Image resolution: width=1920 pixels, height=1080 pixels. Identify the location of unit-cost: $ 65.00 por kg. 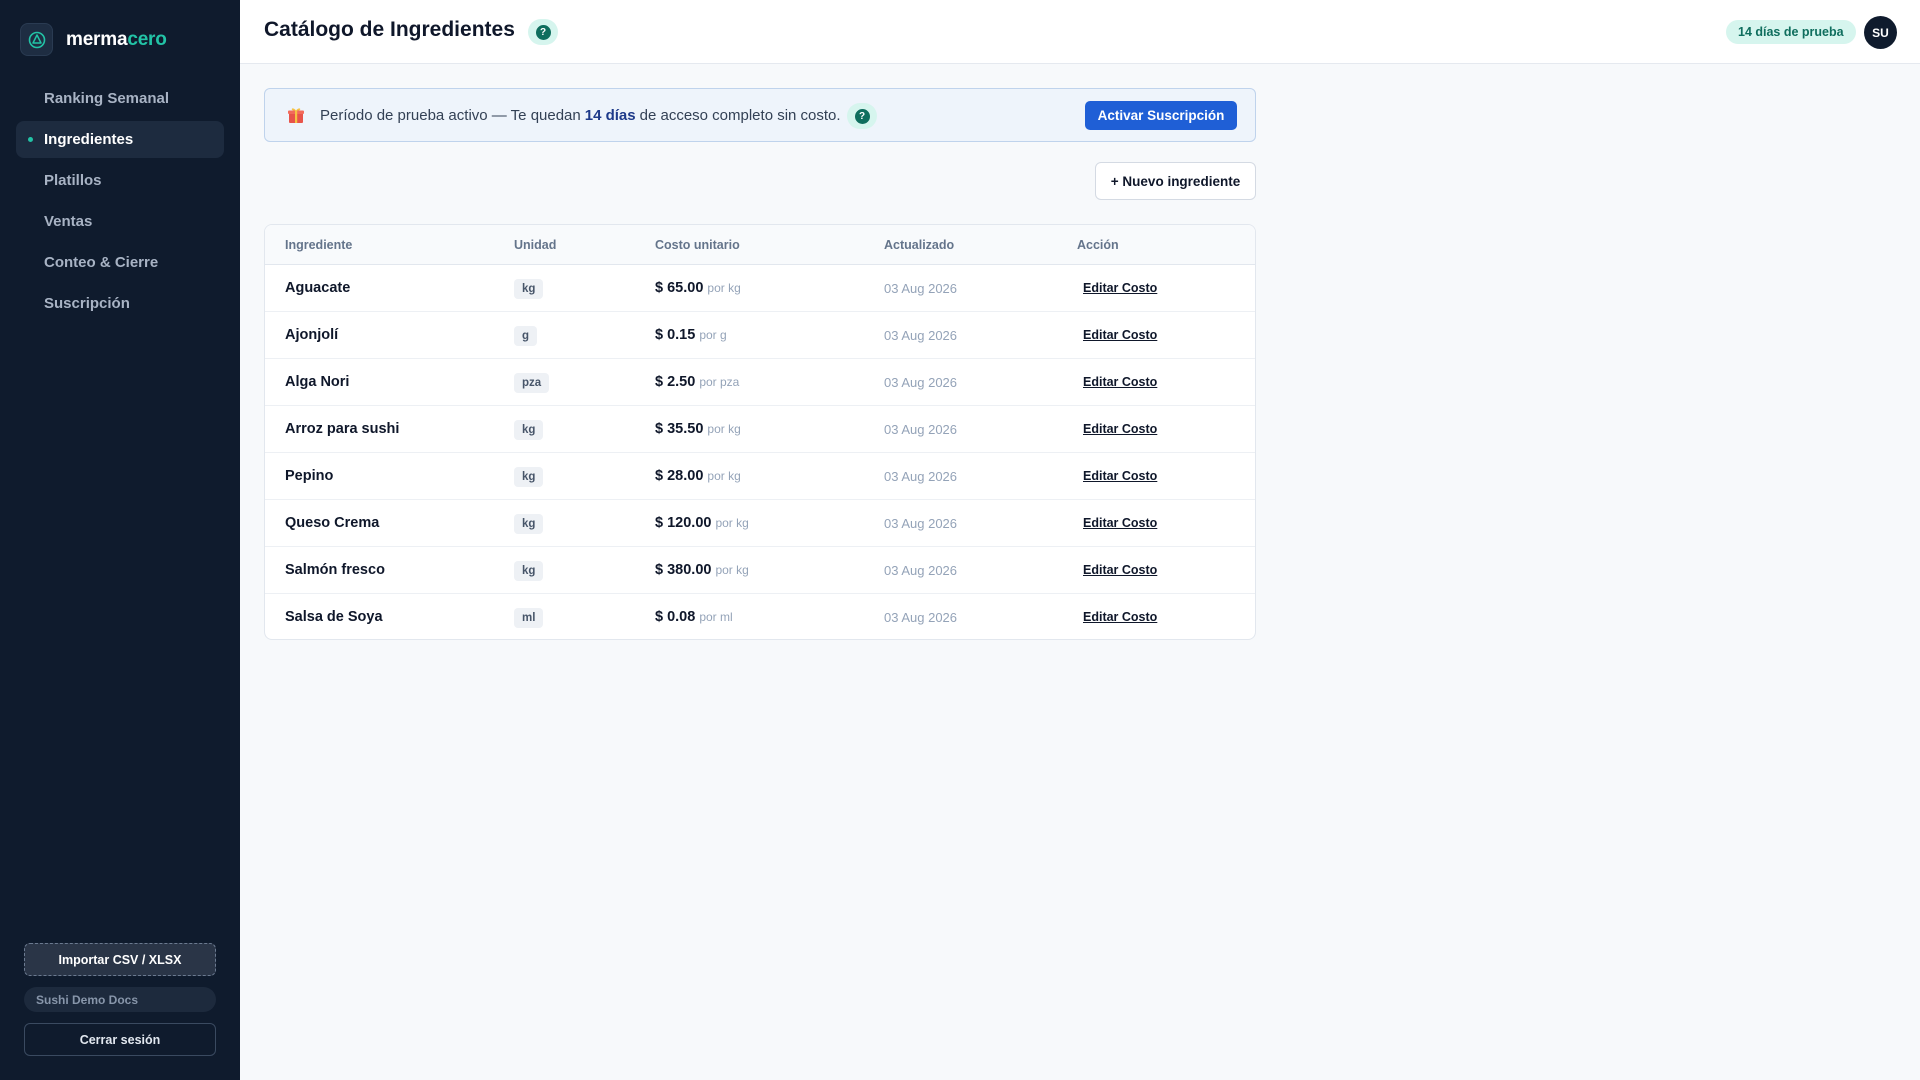
(698, 288).